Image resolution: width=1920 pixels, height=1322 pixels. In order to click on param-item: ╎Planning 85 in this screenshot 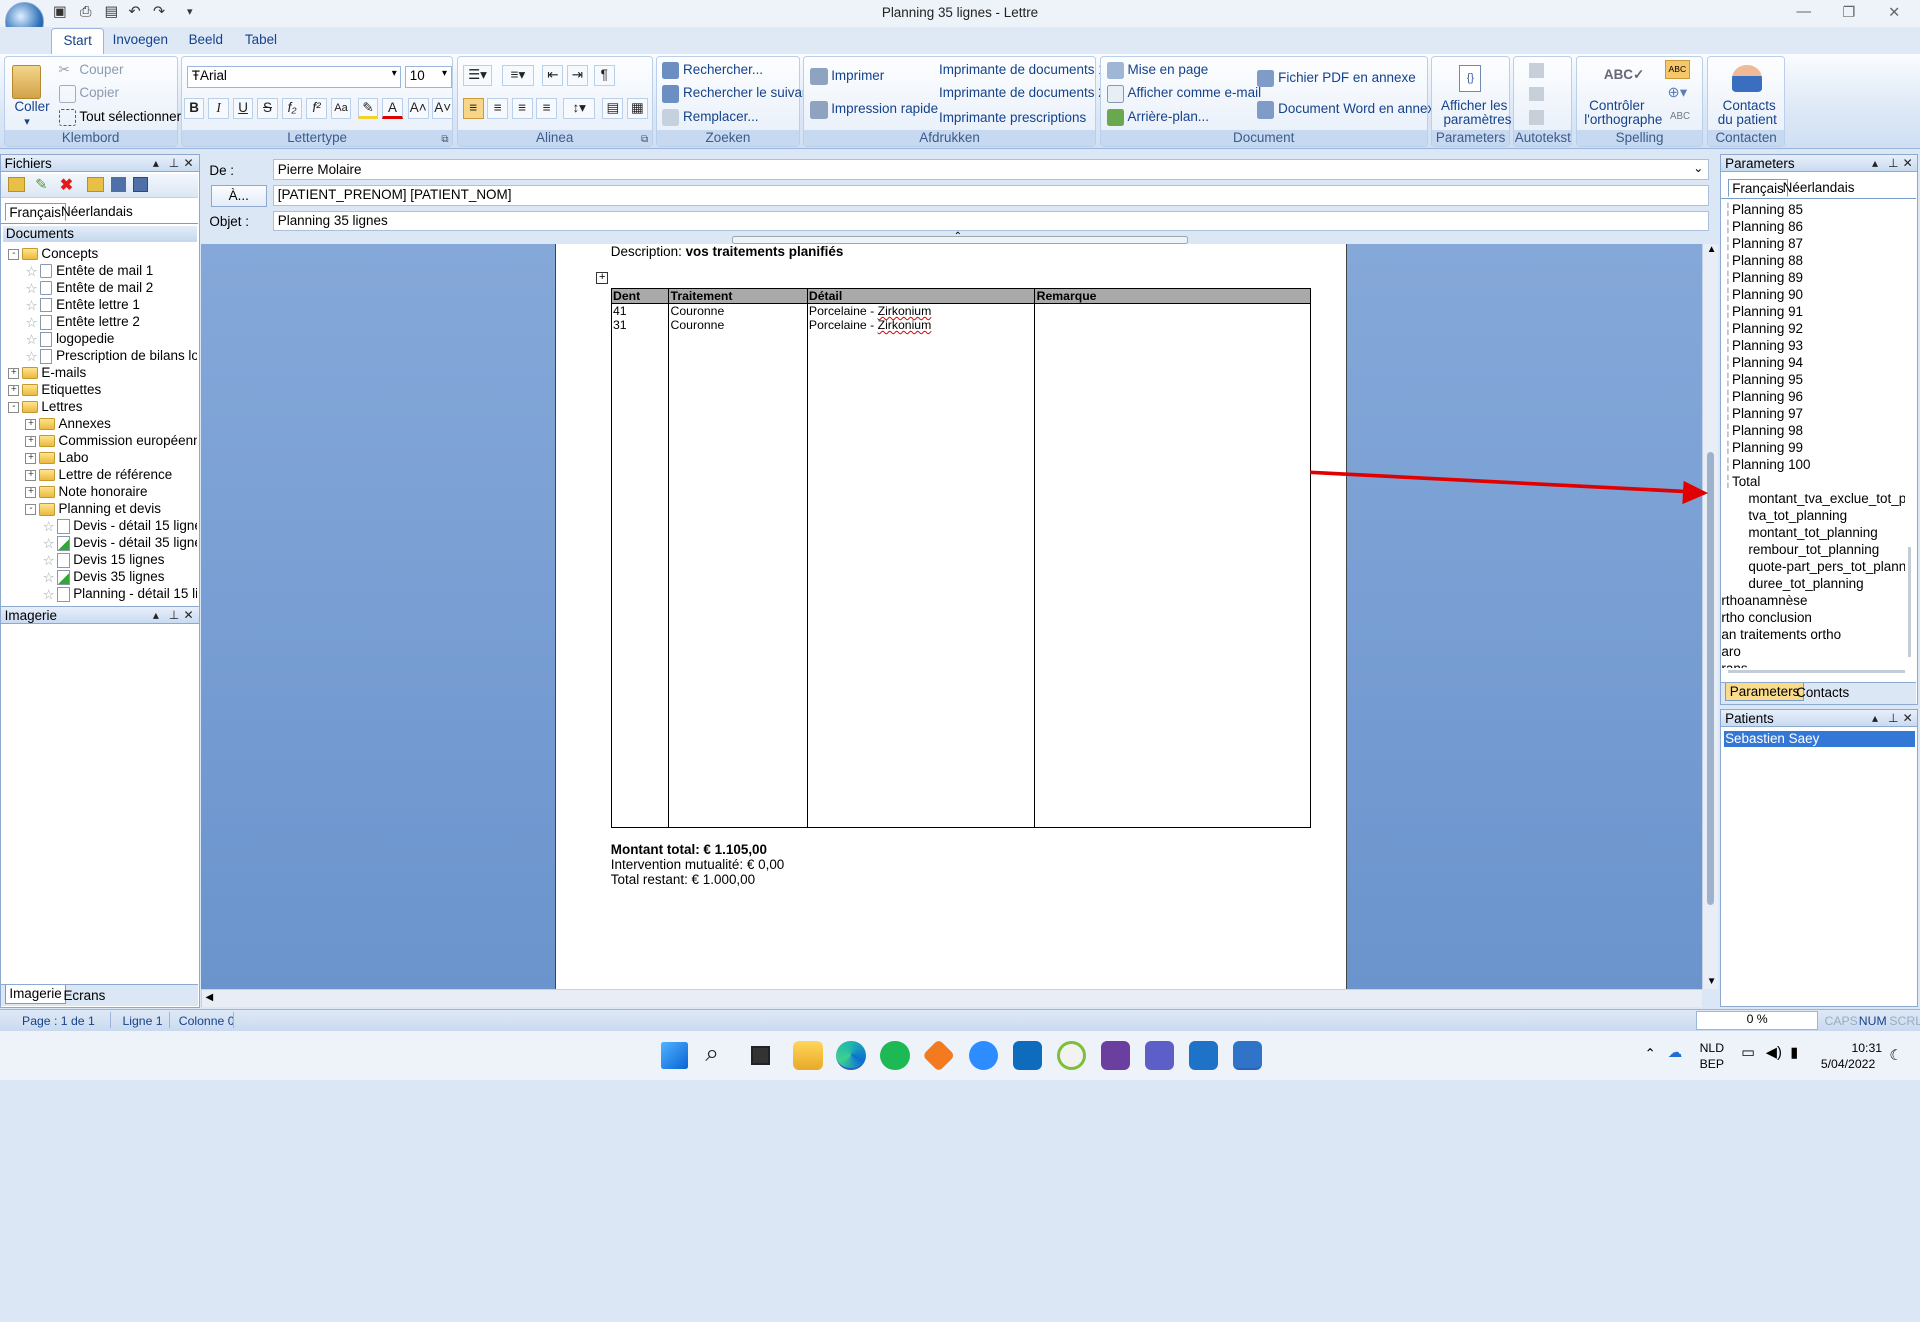, I will do `click(1763, 209)`.